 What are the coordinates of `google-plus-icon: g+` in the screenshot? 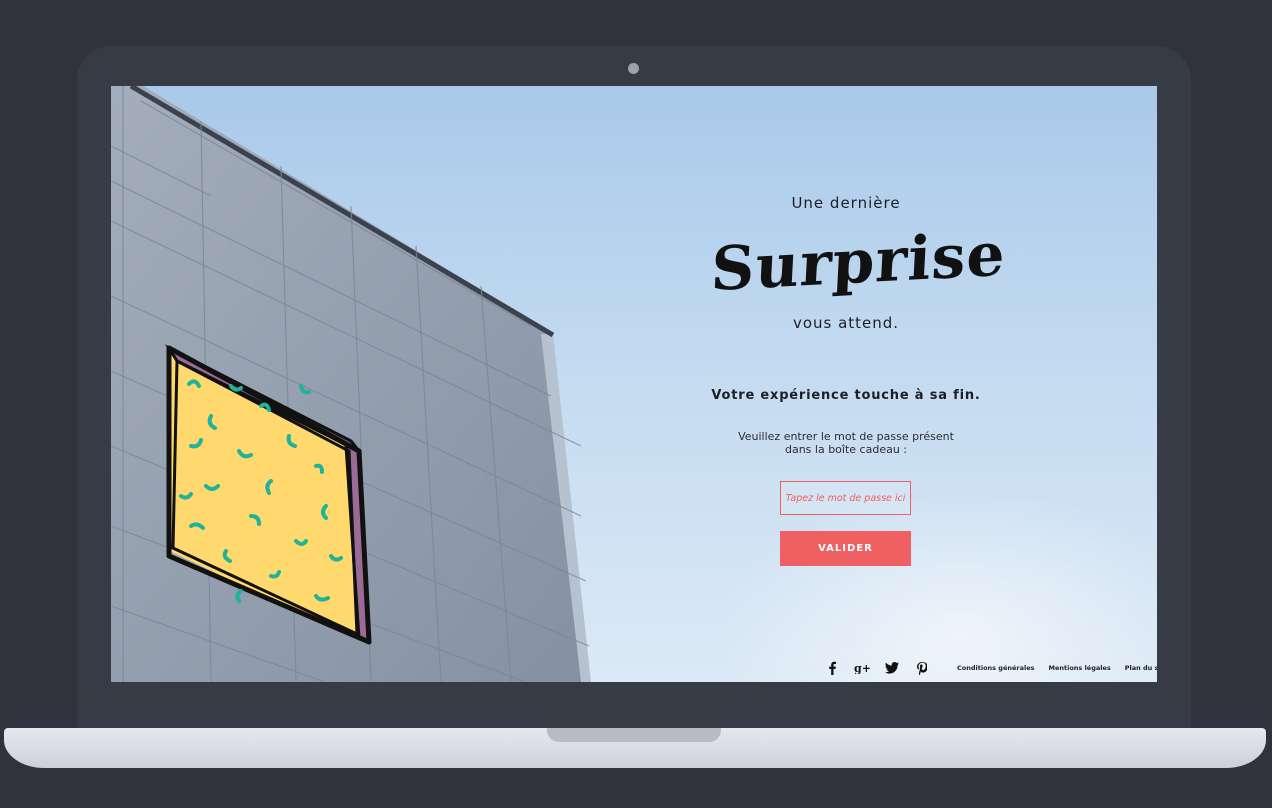 It's located at (862, 668).